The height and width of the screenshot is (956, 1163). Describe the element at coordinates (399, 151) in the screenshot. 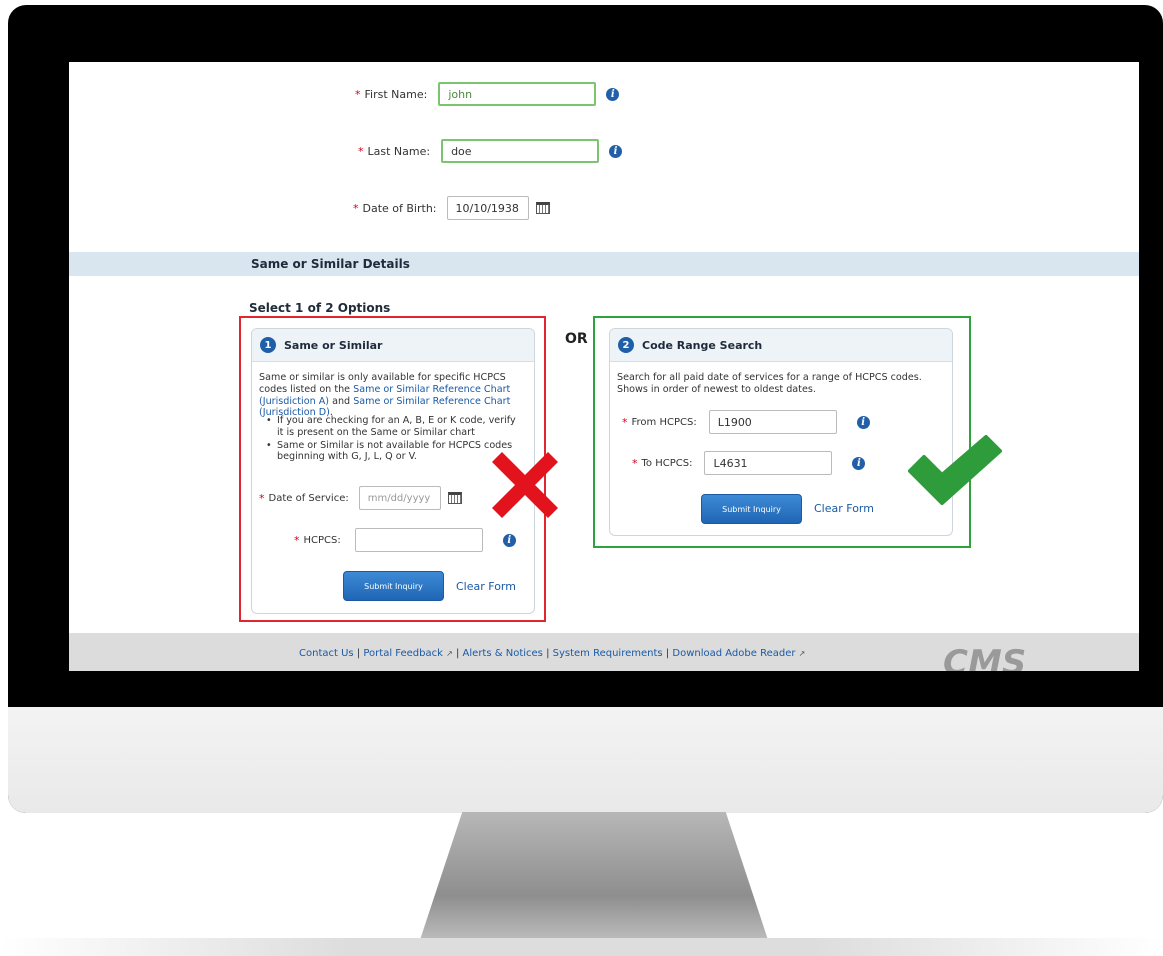

I see `last-name-label: Last Name:` at that location.